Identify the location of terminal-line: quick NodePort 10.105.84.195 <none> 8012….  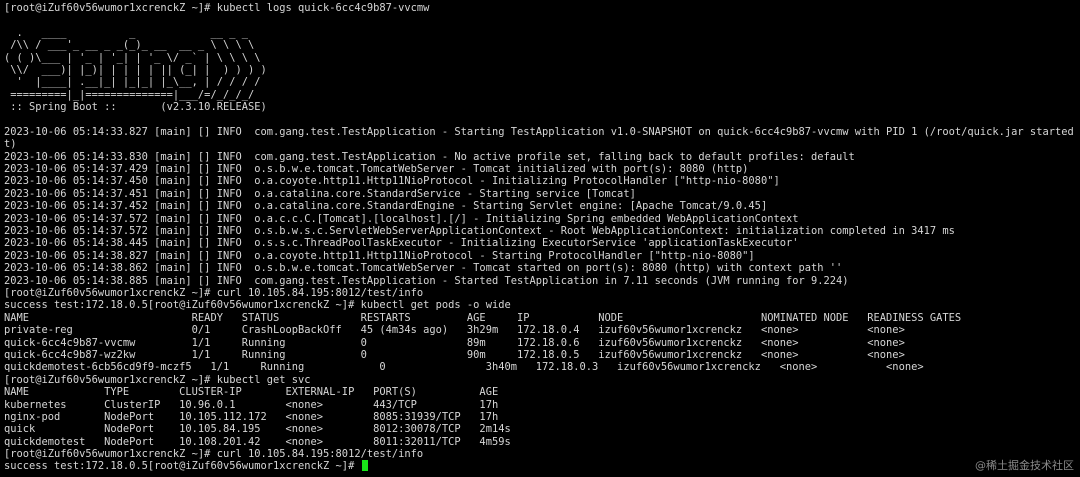
(257, 429).